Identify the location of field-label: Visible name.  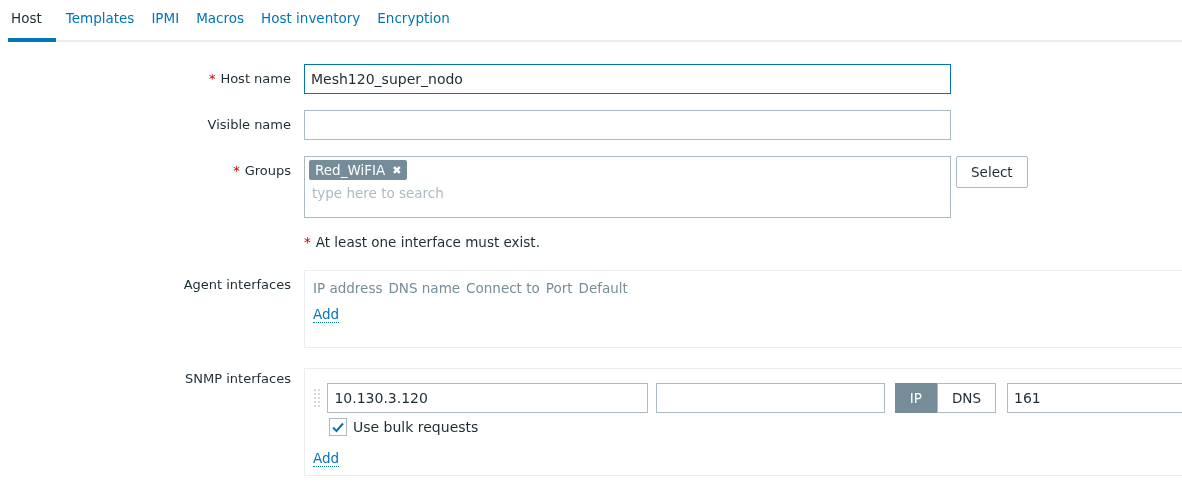
(249, 124).